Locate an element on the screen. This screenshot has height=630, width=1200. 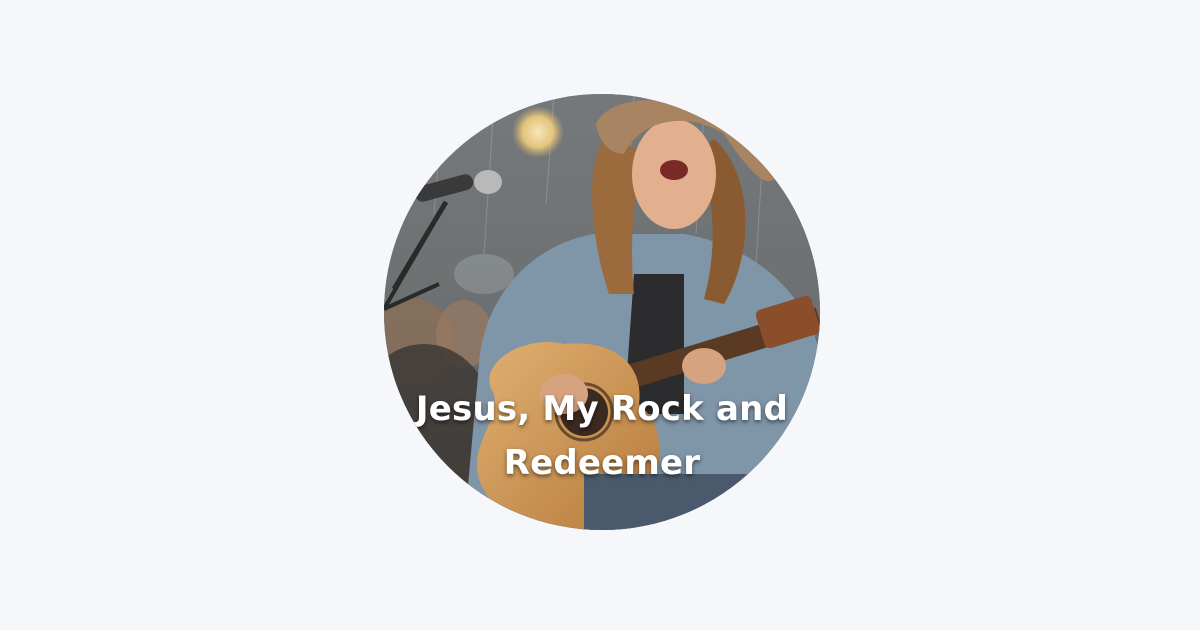
artwork-title-line-1: Jesus, My Rock and is located at coordinates (602, 409).